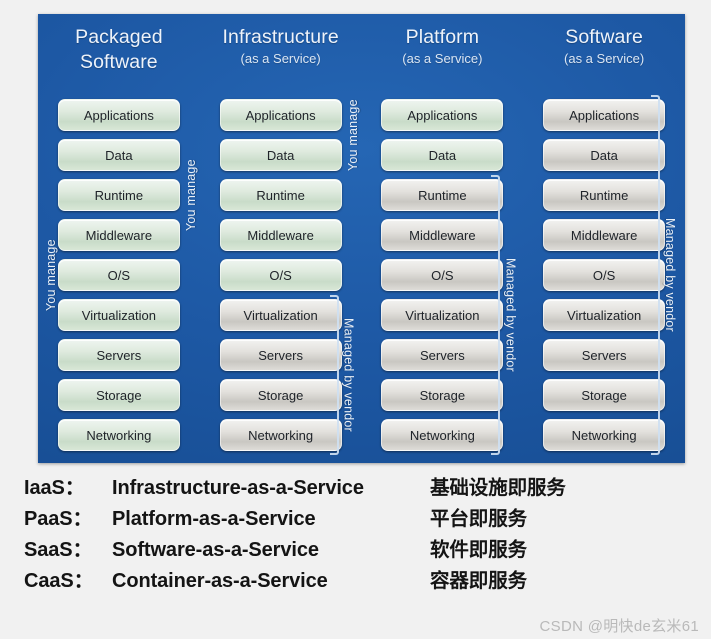 The height and width of the screenshot is (639, 711). Describe the element at coordinates (238, 488) in the screenshot. I see `legend-english: Infrastructure-as-a-Service` at that location.